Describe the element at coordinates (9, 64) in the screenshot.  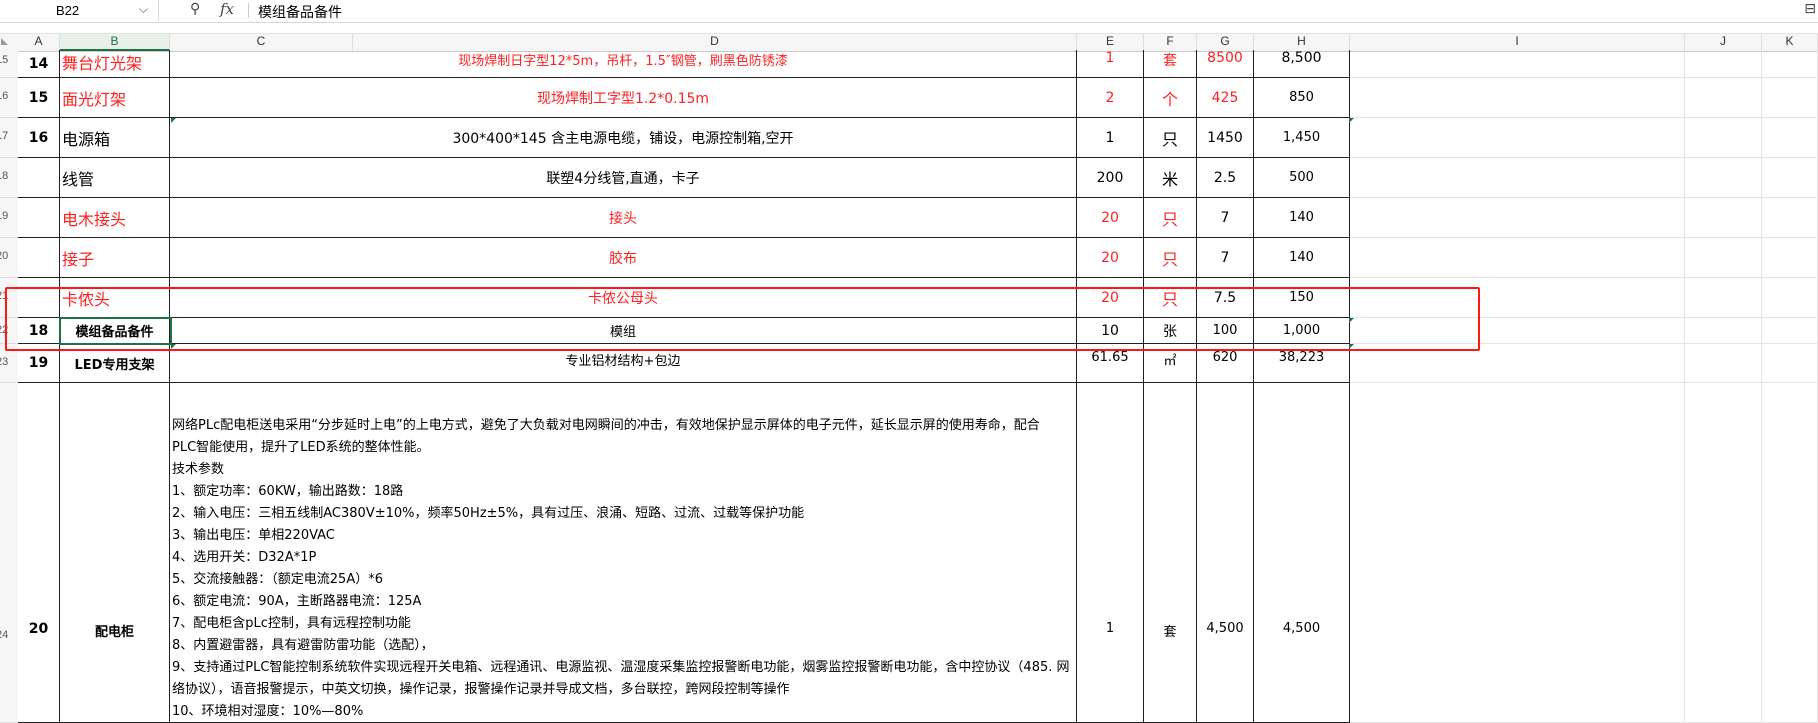
I see `row-header: 15` at that location.